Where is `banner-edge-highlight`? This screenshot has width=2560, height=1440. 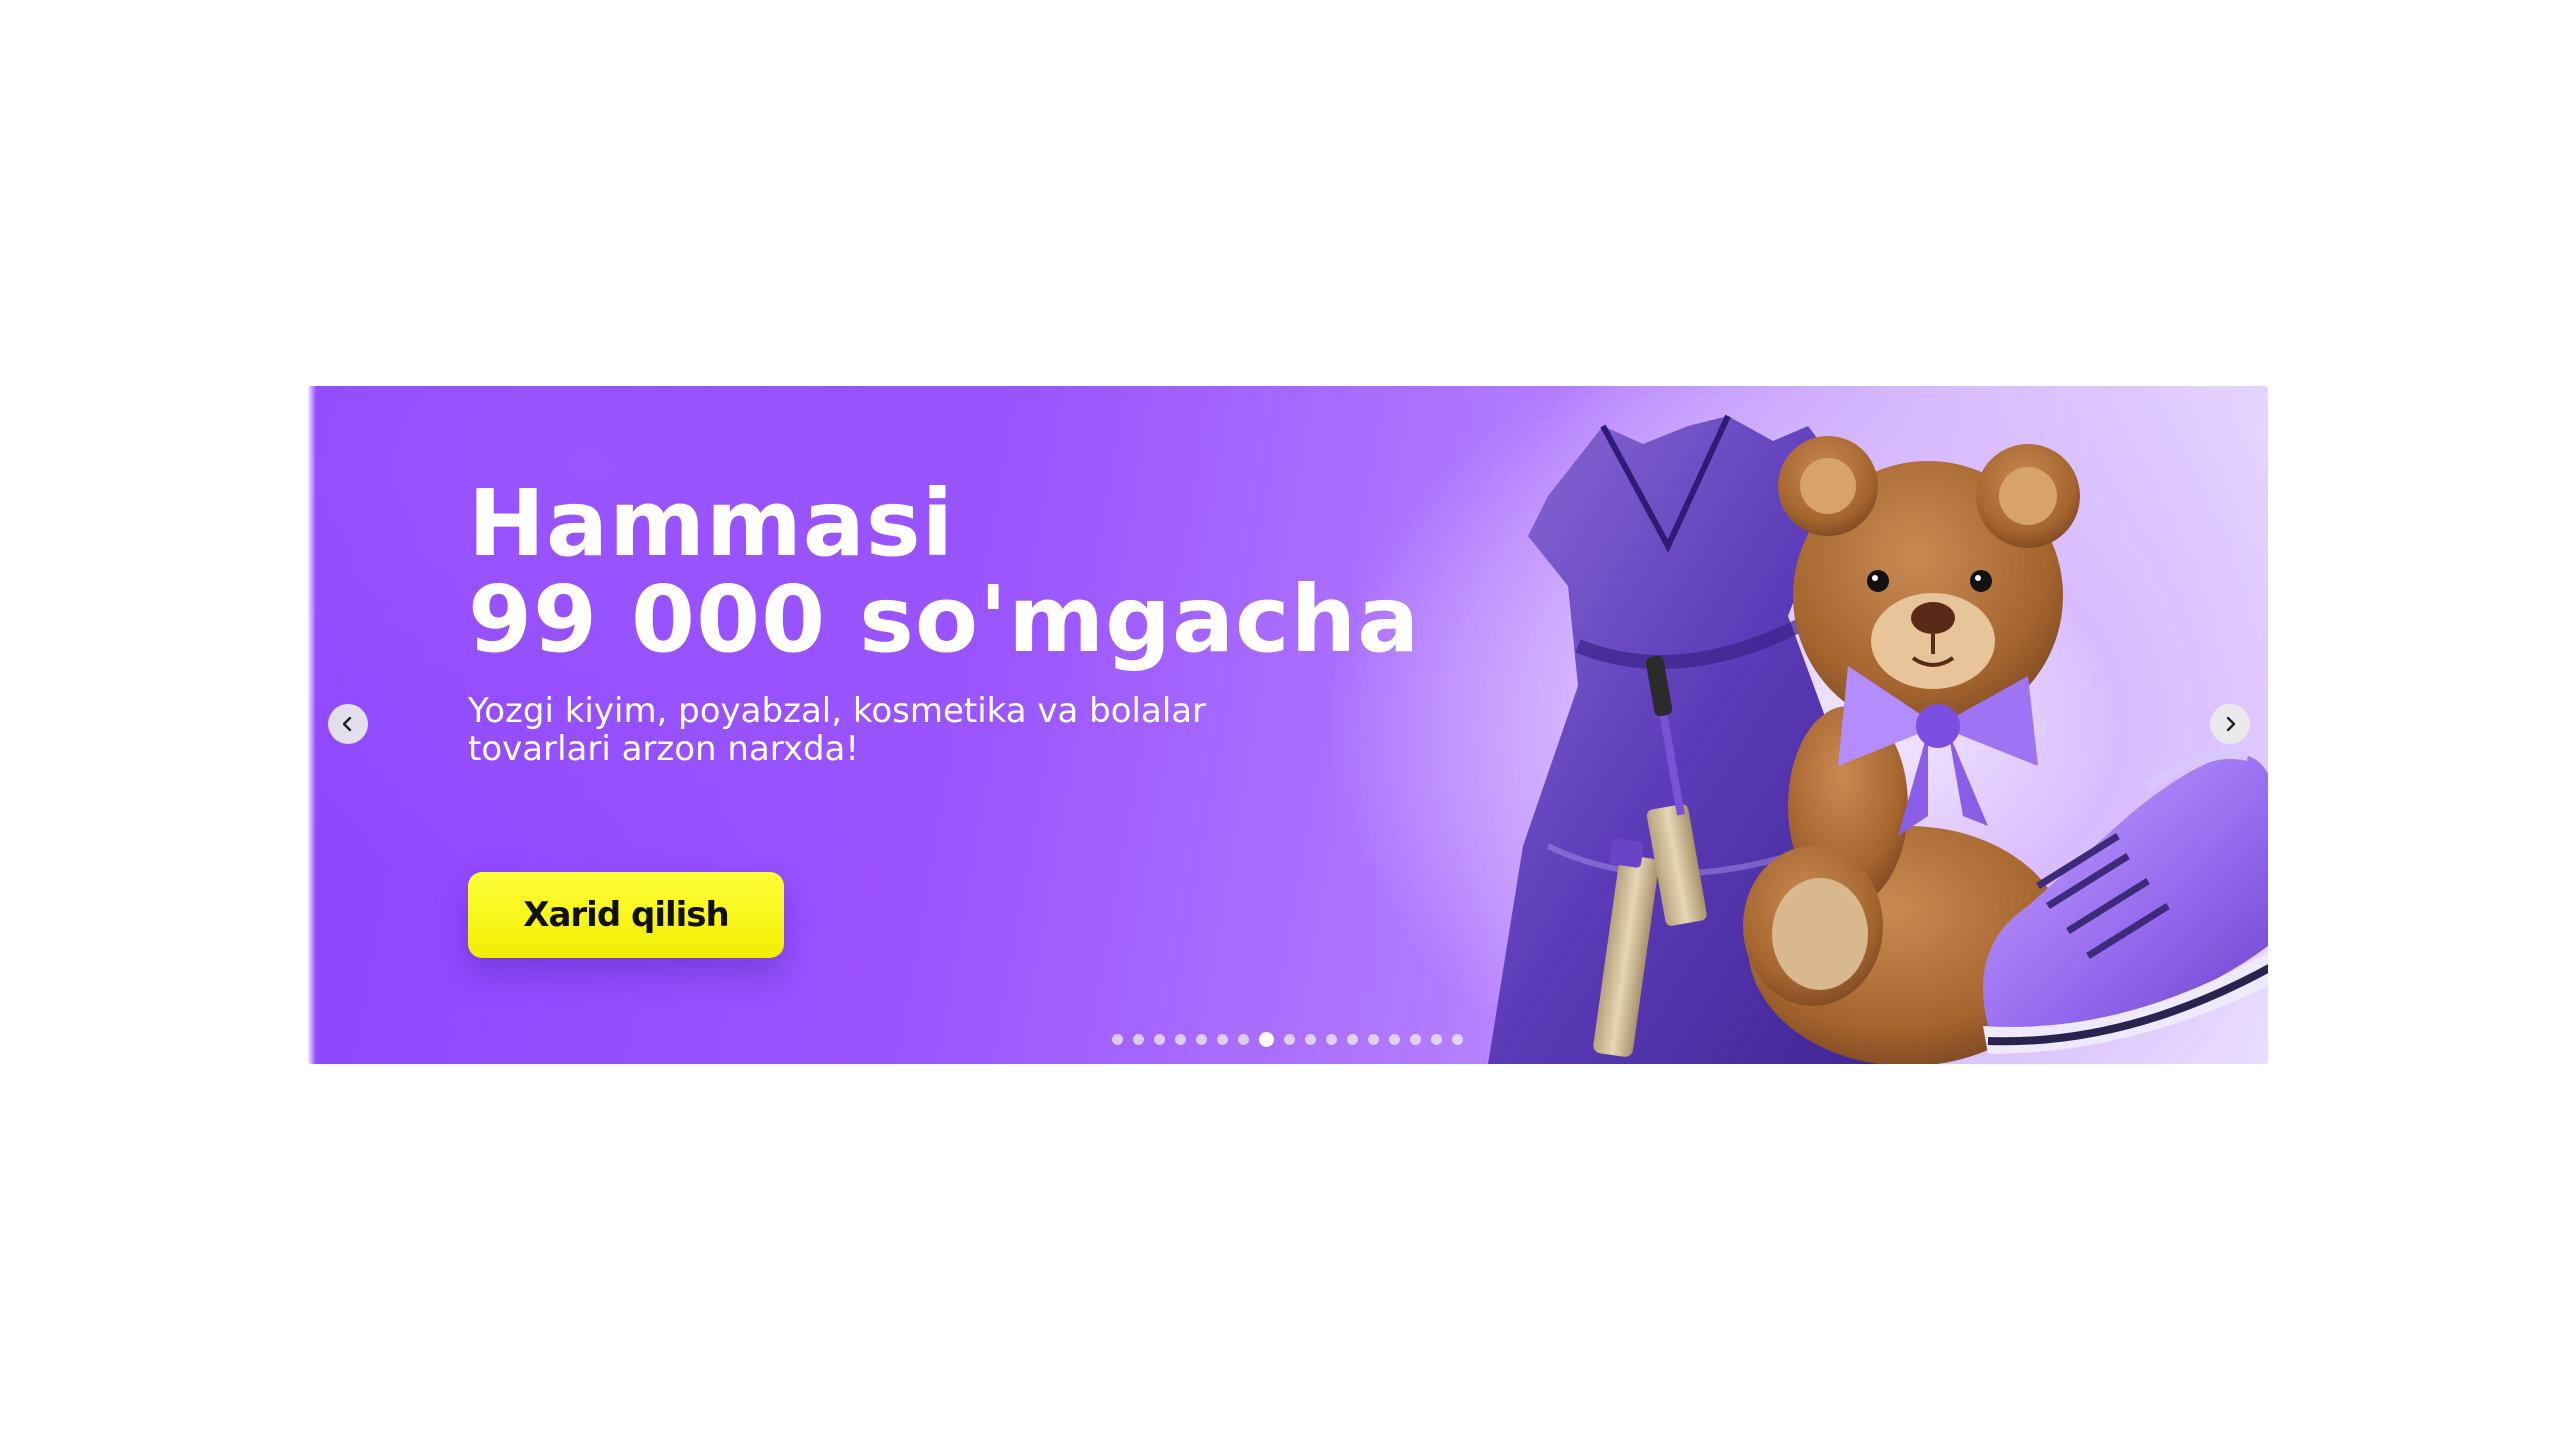 banner-edge-highlight is located at coordinates (312, 725).